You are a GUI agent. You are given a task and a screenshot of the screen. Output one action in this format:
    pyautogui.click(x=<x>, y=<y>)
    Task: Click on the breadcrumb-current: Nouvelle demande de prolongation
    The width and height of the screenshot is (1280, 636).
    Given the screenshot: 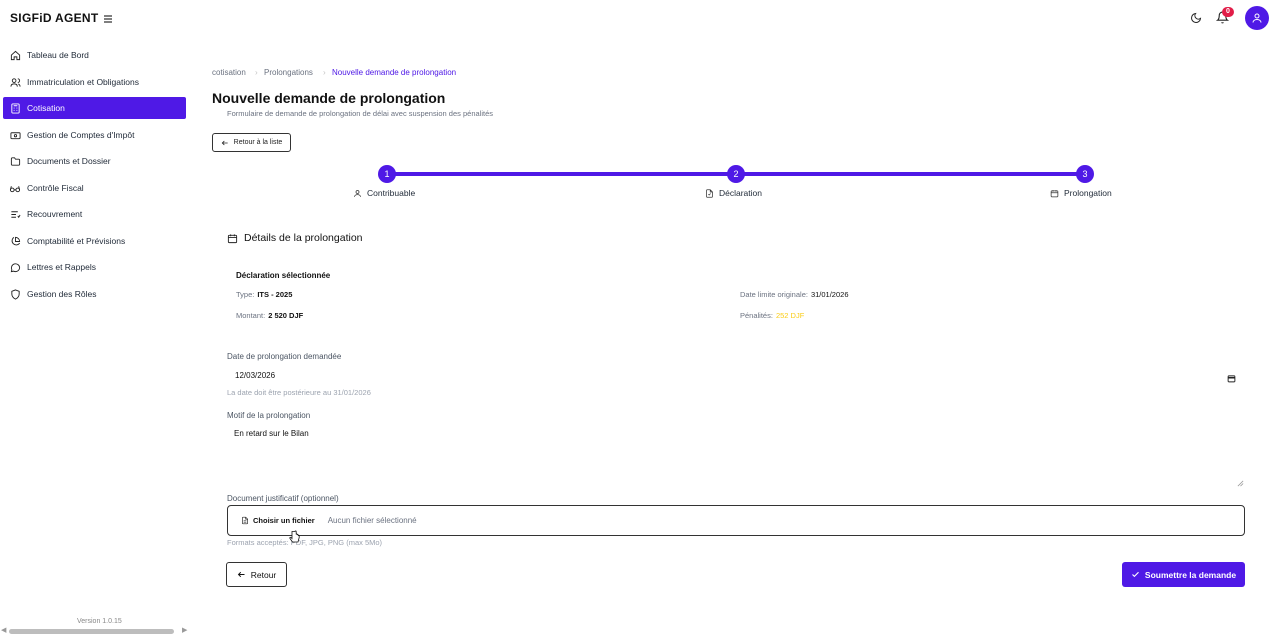 What is the action you would take?
    pyautogui.click(x=394, y=72)
    